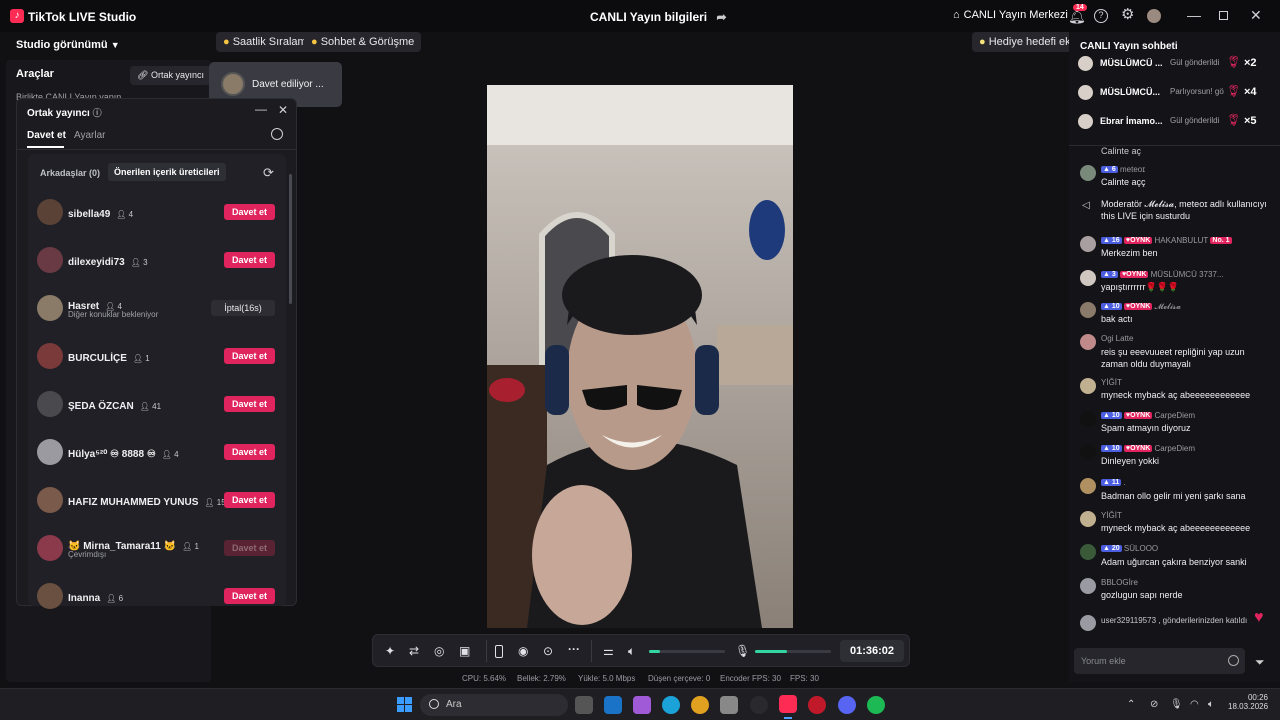 Image resolution: width=1280 pixels, height=720 pixels. Describe the element at coordinates (277, 134) in the screenshot. I see `search-icon` at that location.